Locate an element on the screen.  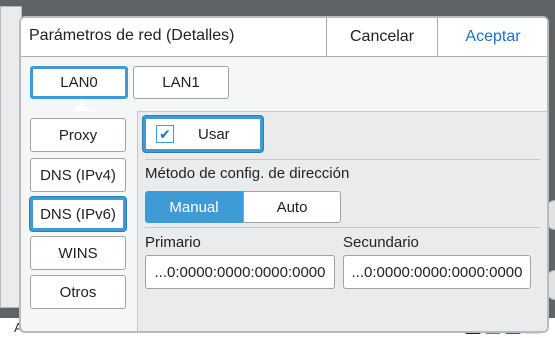
tab-lan0: LAN0 is located at coordinates (79, 82).